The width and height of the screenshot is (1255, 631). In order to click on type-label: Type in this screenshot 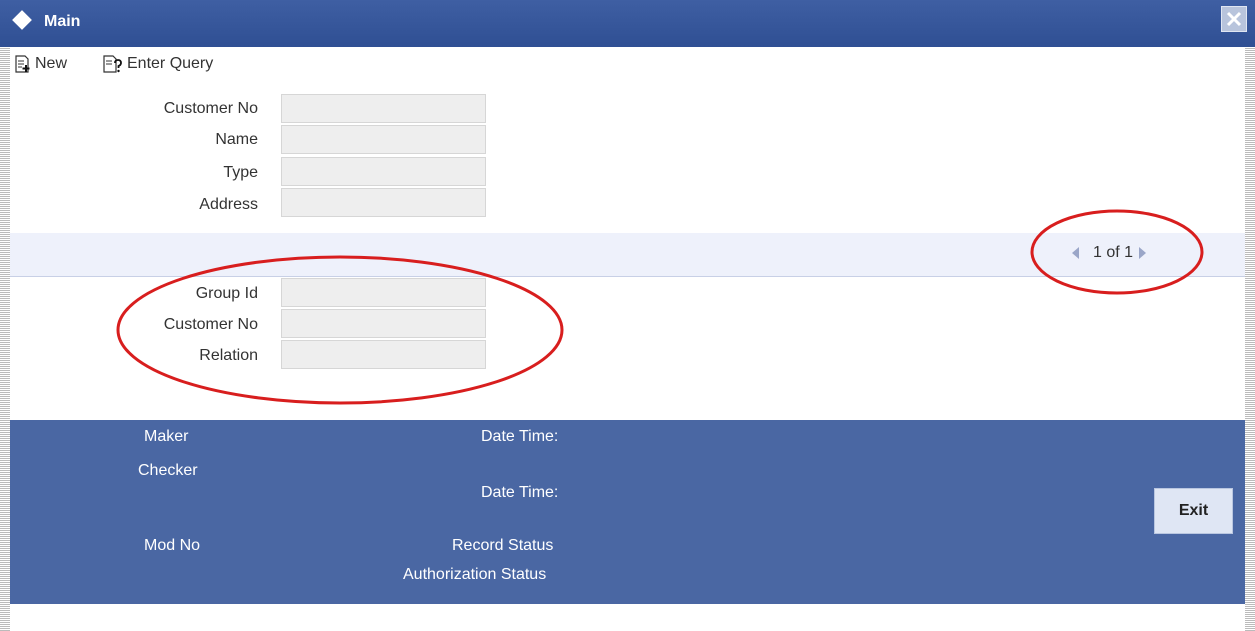, I will do `click(240, 172)`.